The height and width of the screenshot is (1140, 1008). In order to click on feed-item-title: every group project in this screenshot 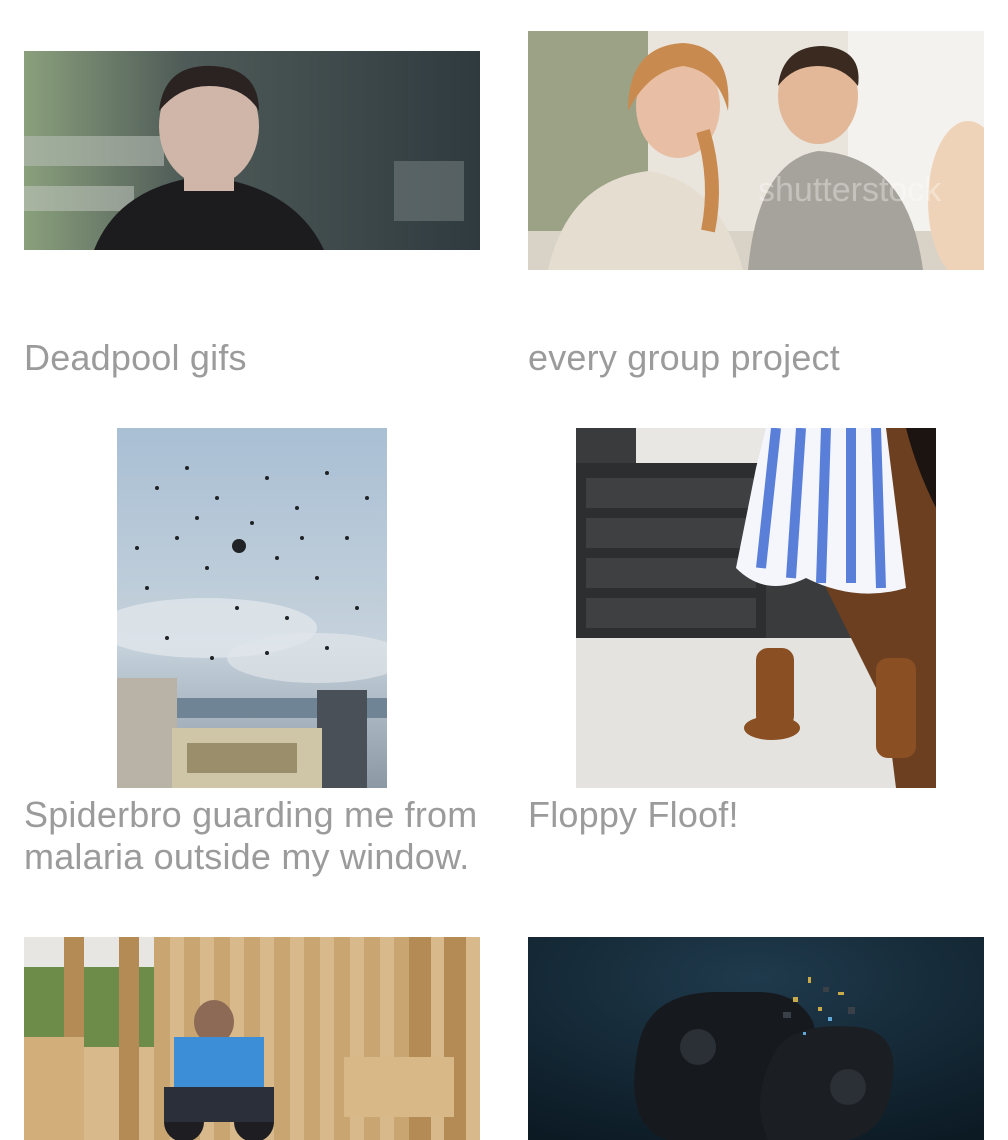, I will do `click(756, 358)`.